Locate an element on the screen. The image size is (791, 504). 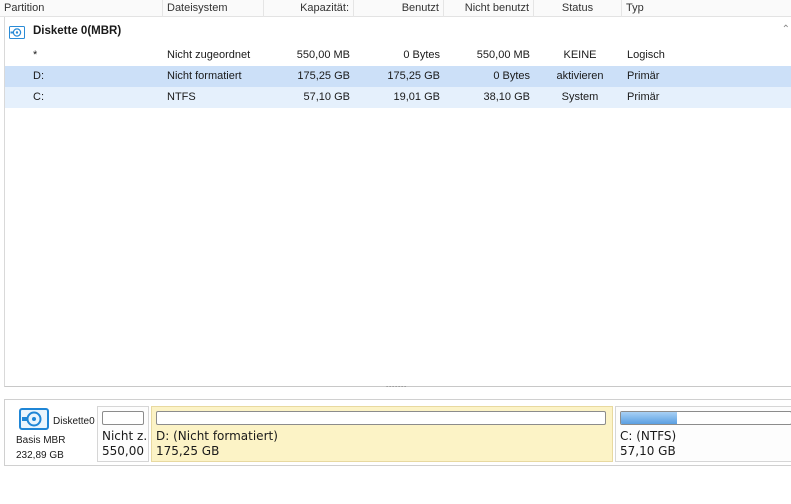
cell-status: aktivieren is located at coordinates (580, 76).